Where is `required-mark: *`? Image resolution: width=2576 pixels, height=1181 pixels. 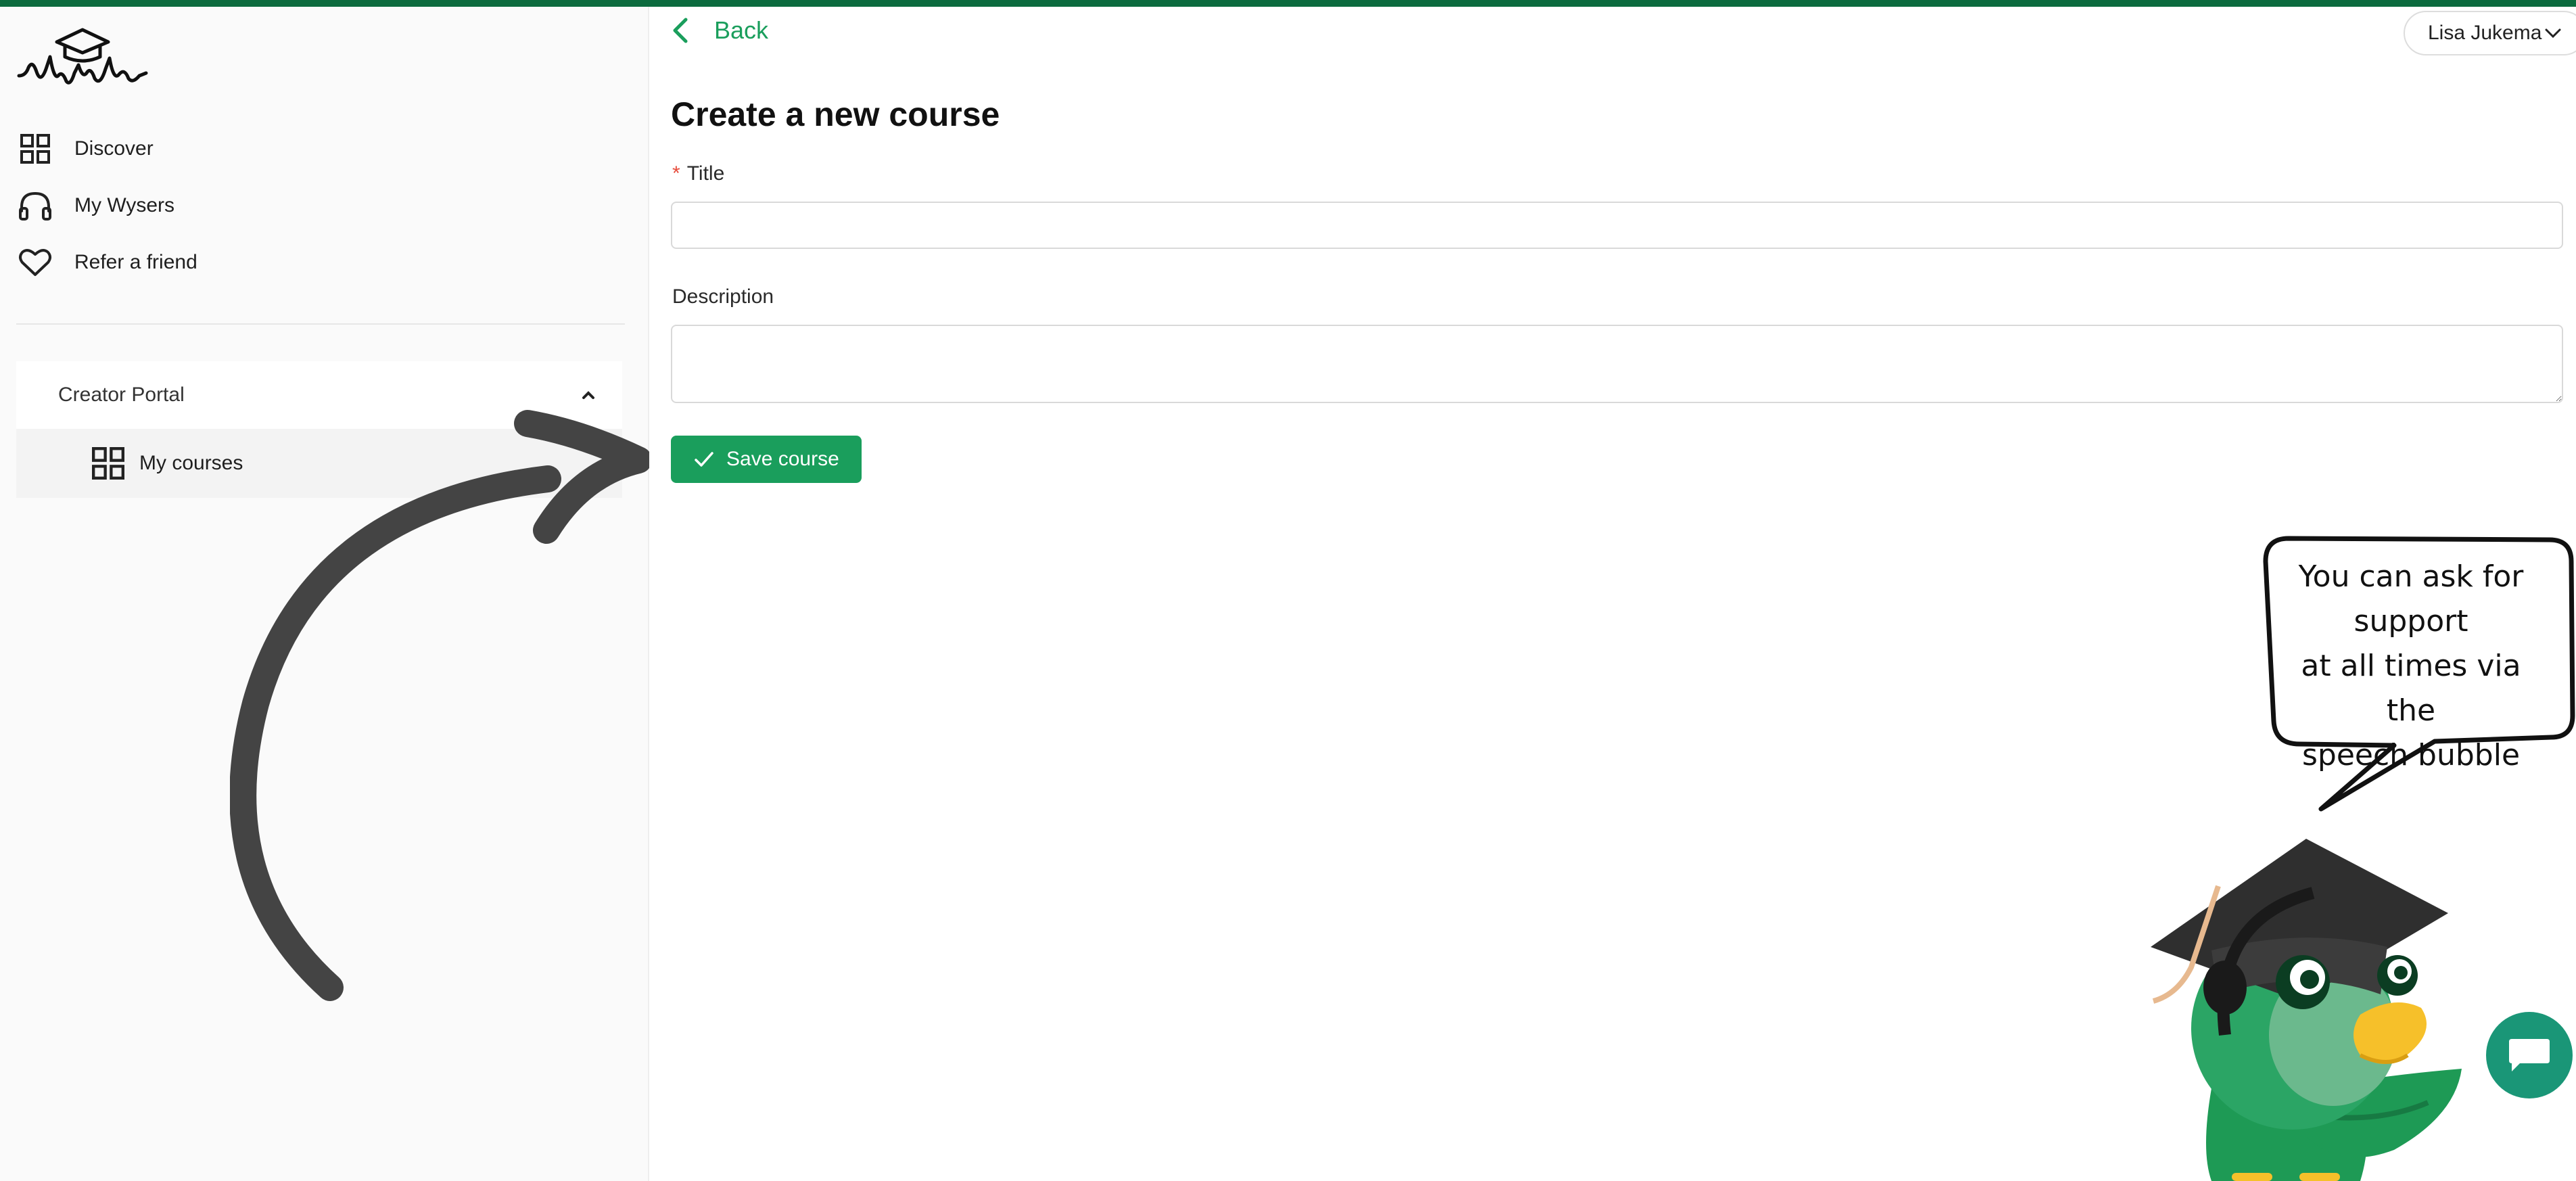
required-mark: * is located at coordinates (676, 173).